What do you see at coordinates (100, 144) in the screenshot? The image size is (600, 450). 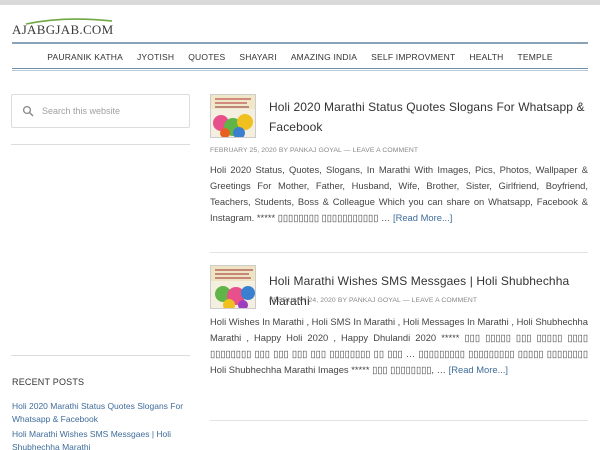 I see `sidebar-divider-top` at bounding box center [100, 144].